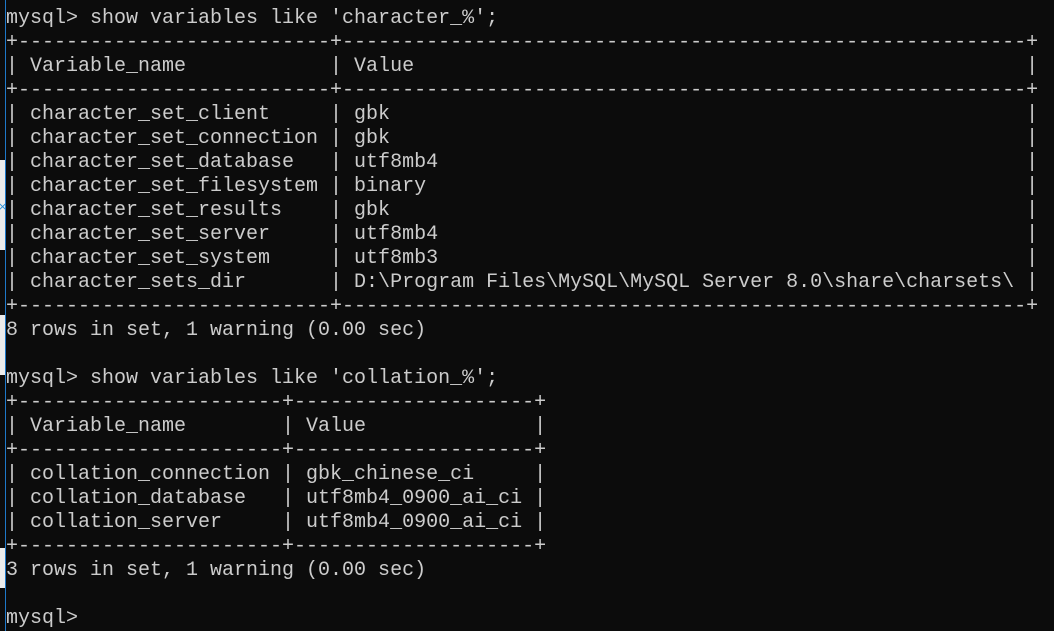 The image size is (1054, 631). I want to click on table-row: | character_set_server | utf8mb4 |, so click(522, 234).